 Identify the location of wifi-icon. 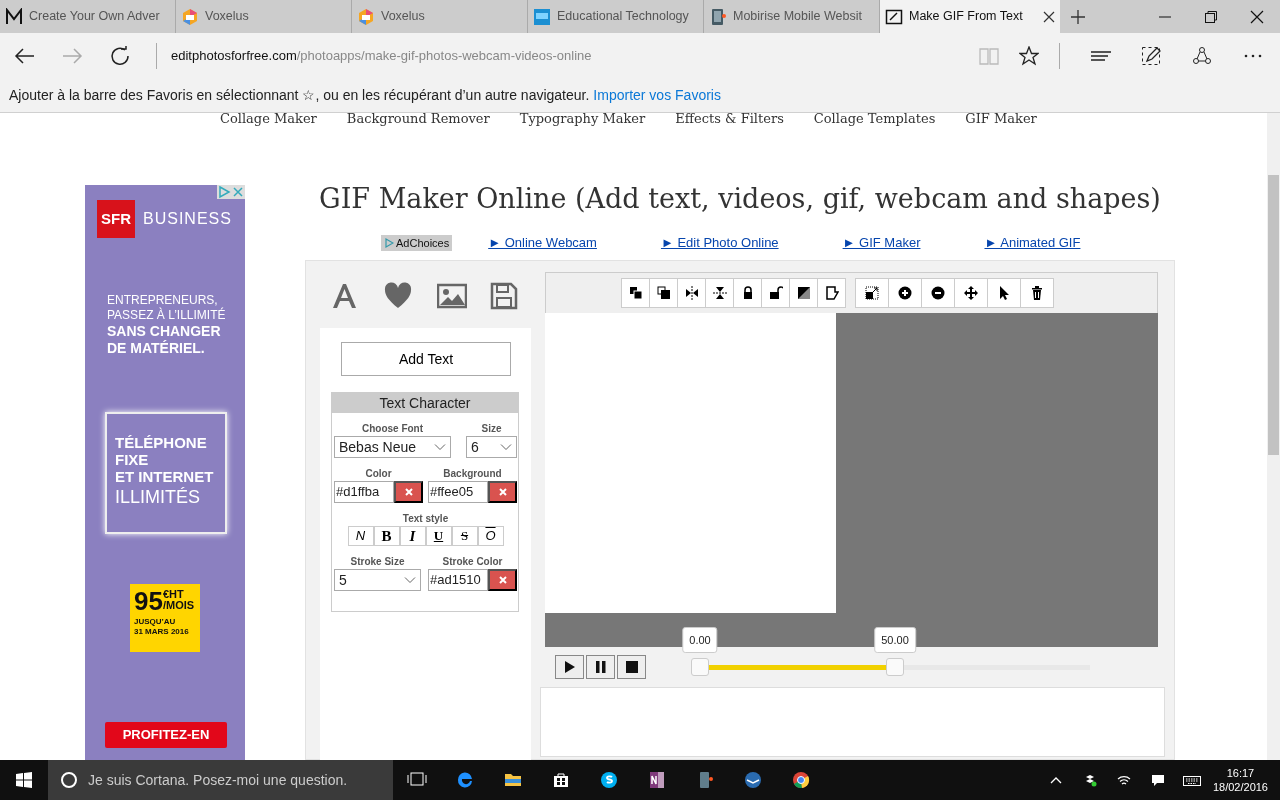
(1123, 780).